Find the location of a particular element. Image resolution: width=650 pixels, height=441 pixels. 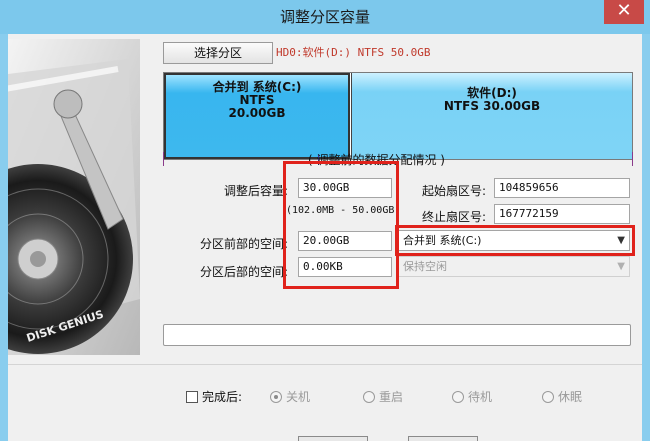

start-sector-label: 起始扇区号: is located at coordinates (453, 191).